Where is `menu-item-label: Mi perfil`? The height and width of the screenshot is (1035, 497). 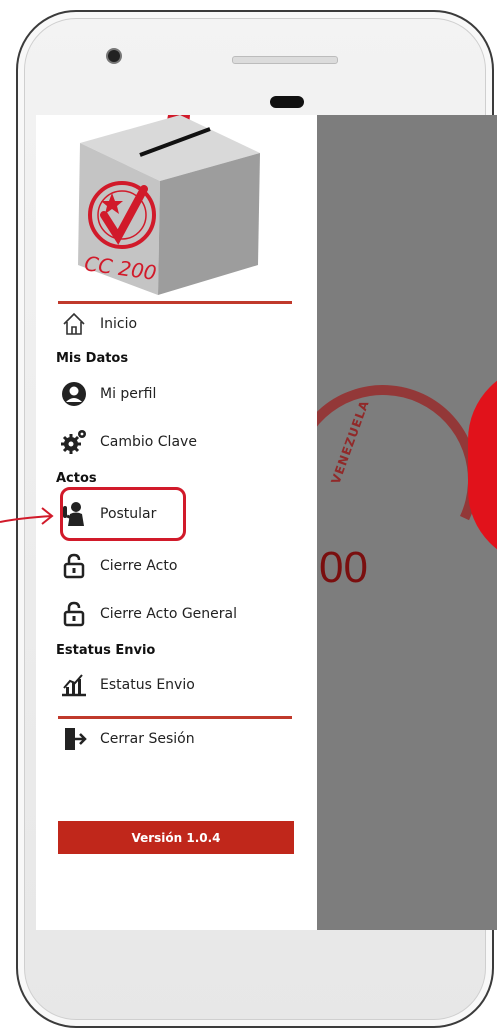
menu-item-label: Mi perfil is located at coordinates (128, 394).